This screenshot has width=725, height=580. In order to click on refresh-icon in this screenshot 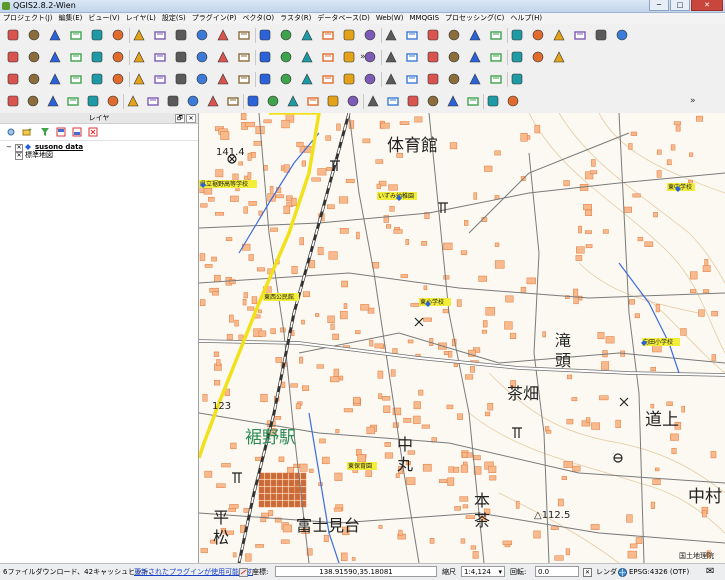, I will do `click(370, 35)`.